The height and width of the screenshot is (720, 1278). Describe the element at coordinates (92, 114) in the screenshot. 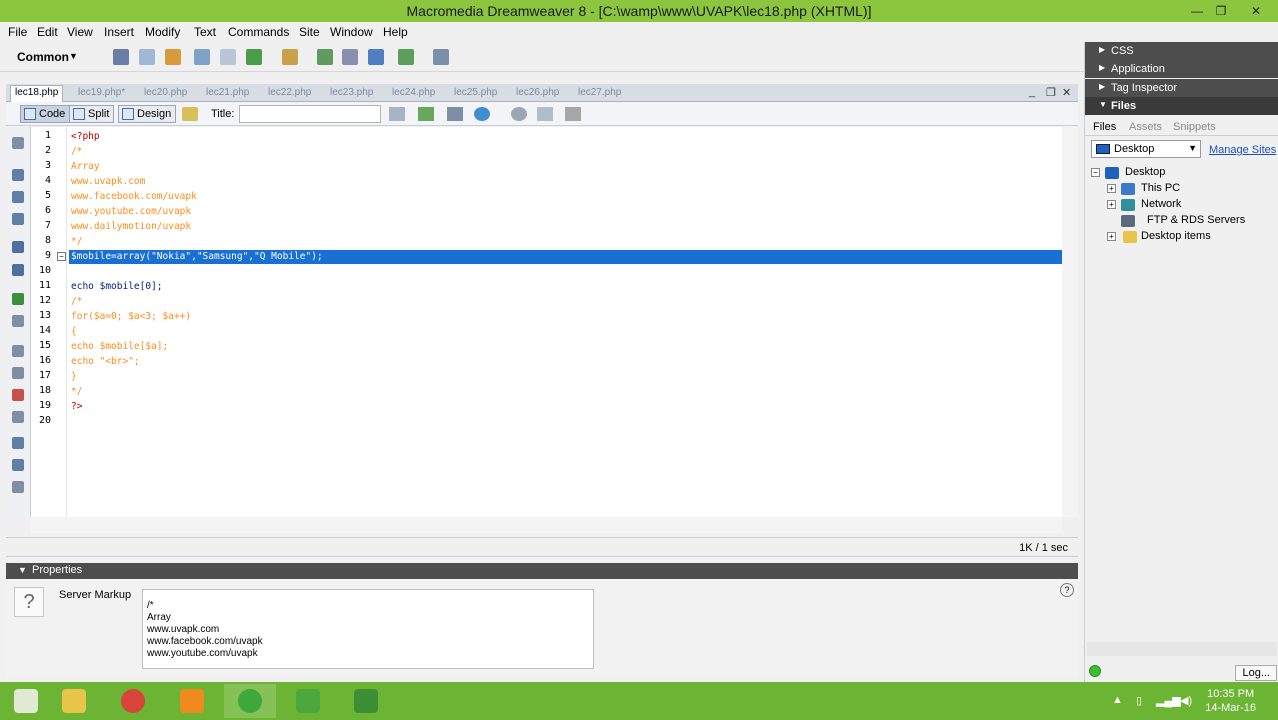

I see `split-view-button: Split` at that location.